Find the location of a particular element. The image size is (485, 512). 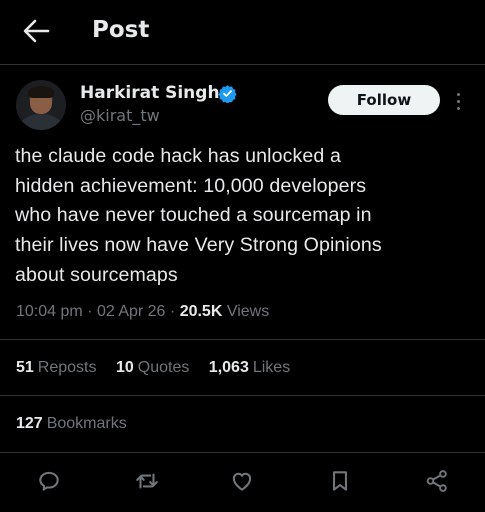

likes-stat: 1,063 Likes is located at coordinates (249, 368).